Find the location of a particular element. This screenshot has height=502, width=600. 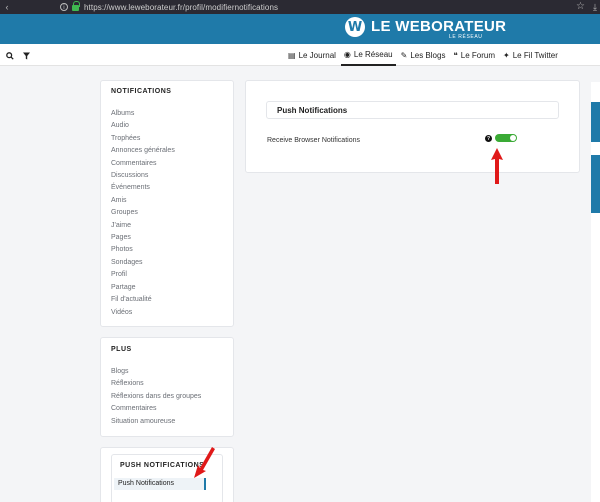

menu-link-amis: Amis is located at coordinates (167, 201).